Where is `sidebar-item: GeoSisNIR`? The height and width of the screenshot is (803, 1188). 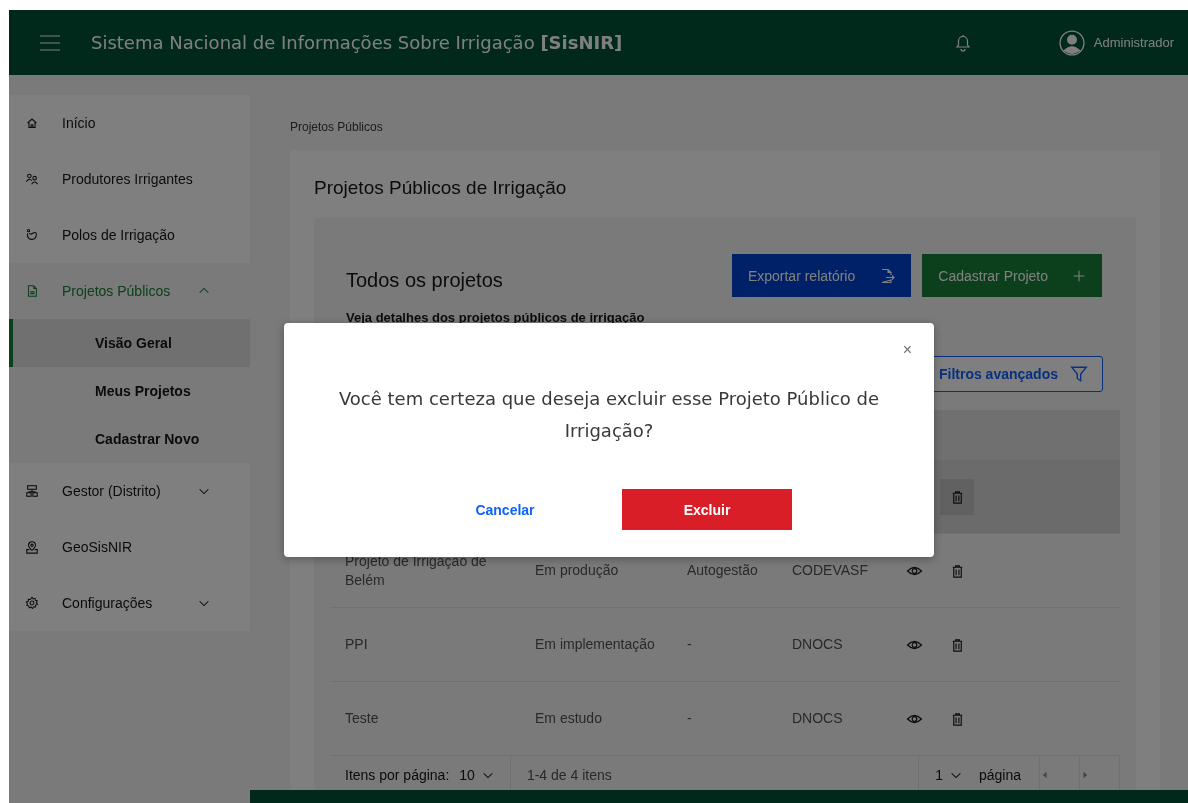
sidebar-item: GeoSisNIR is located at coordinates (129, 547).